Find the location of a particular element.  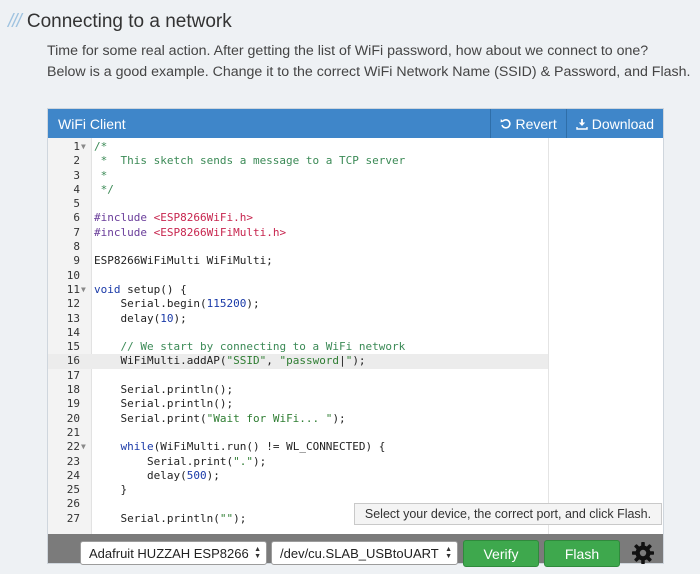

code-line: 24 delay(500); is located at coordinates (298, 476).